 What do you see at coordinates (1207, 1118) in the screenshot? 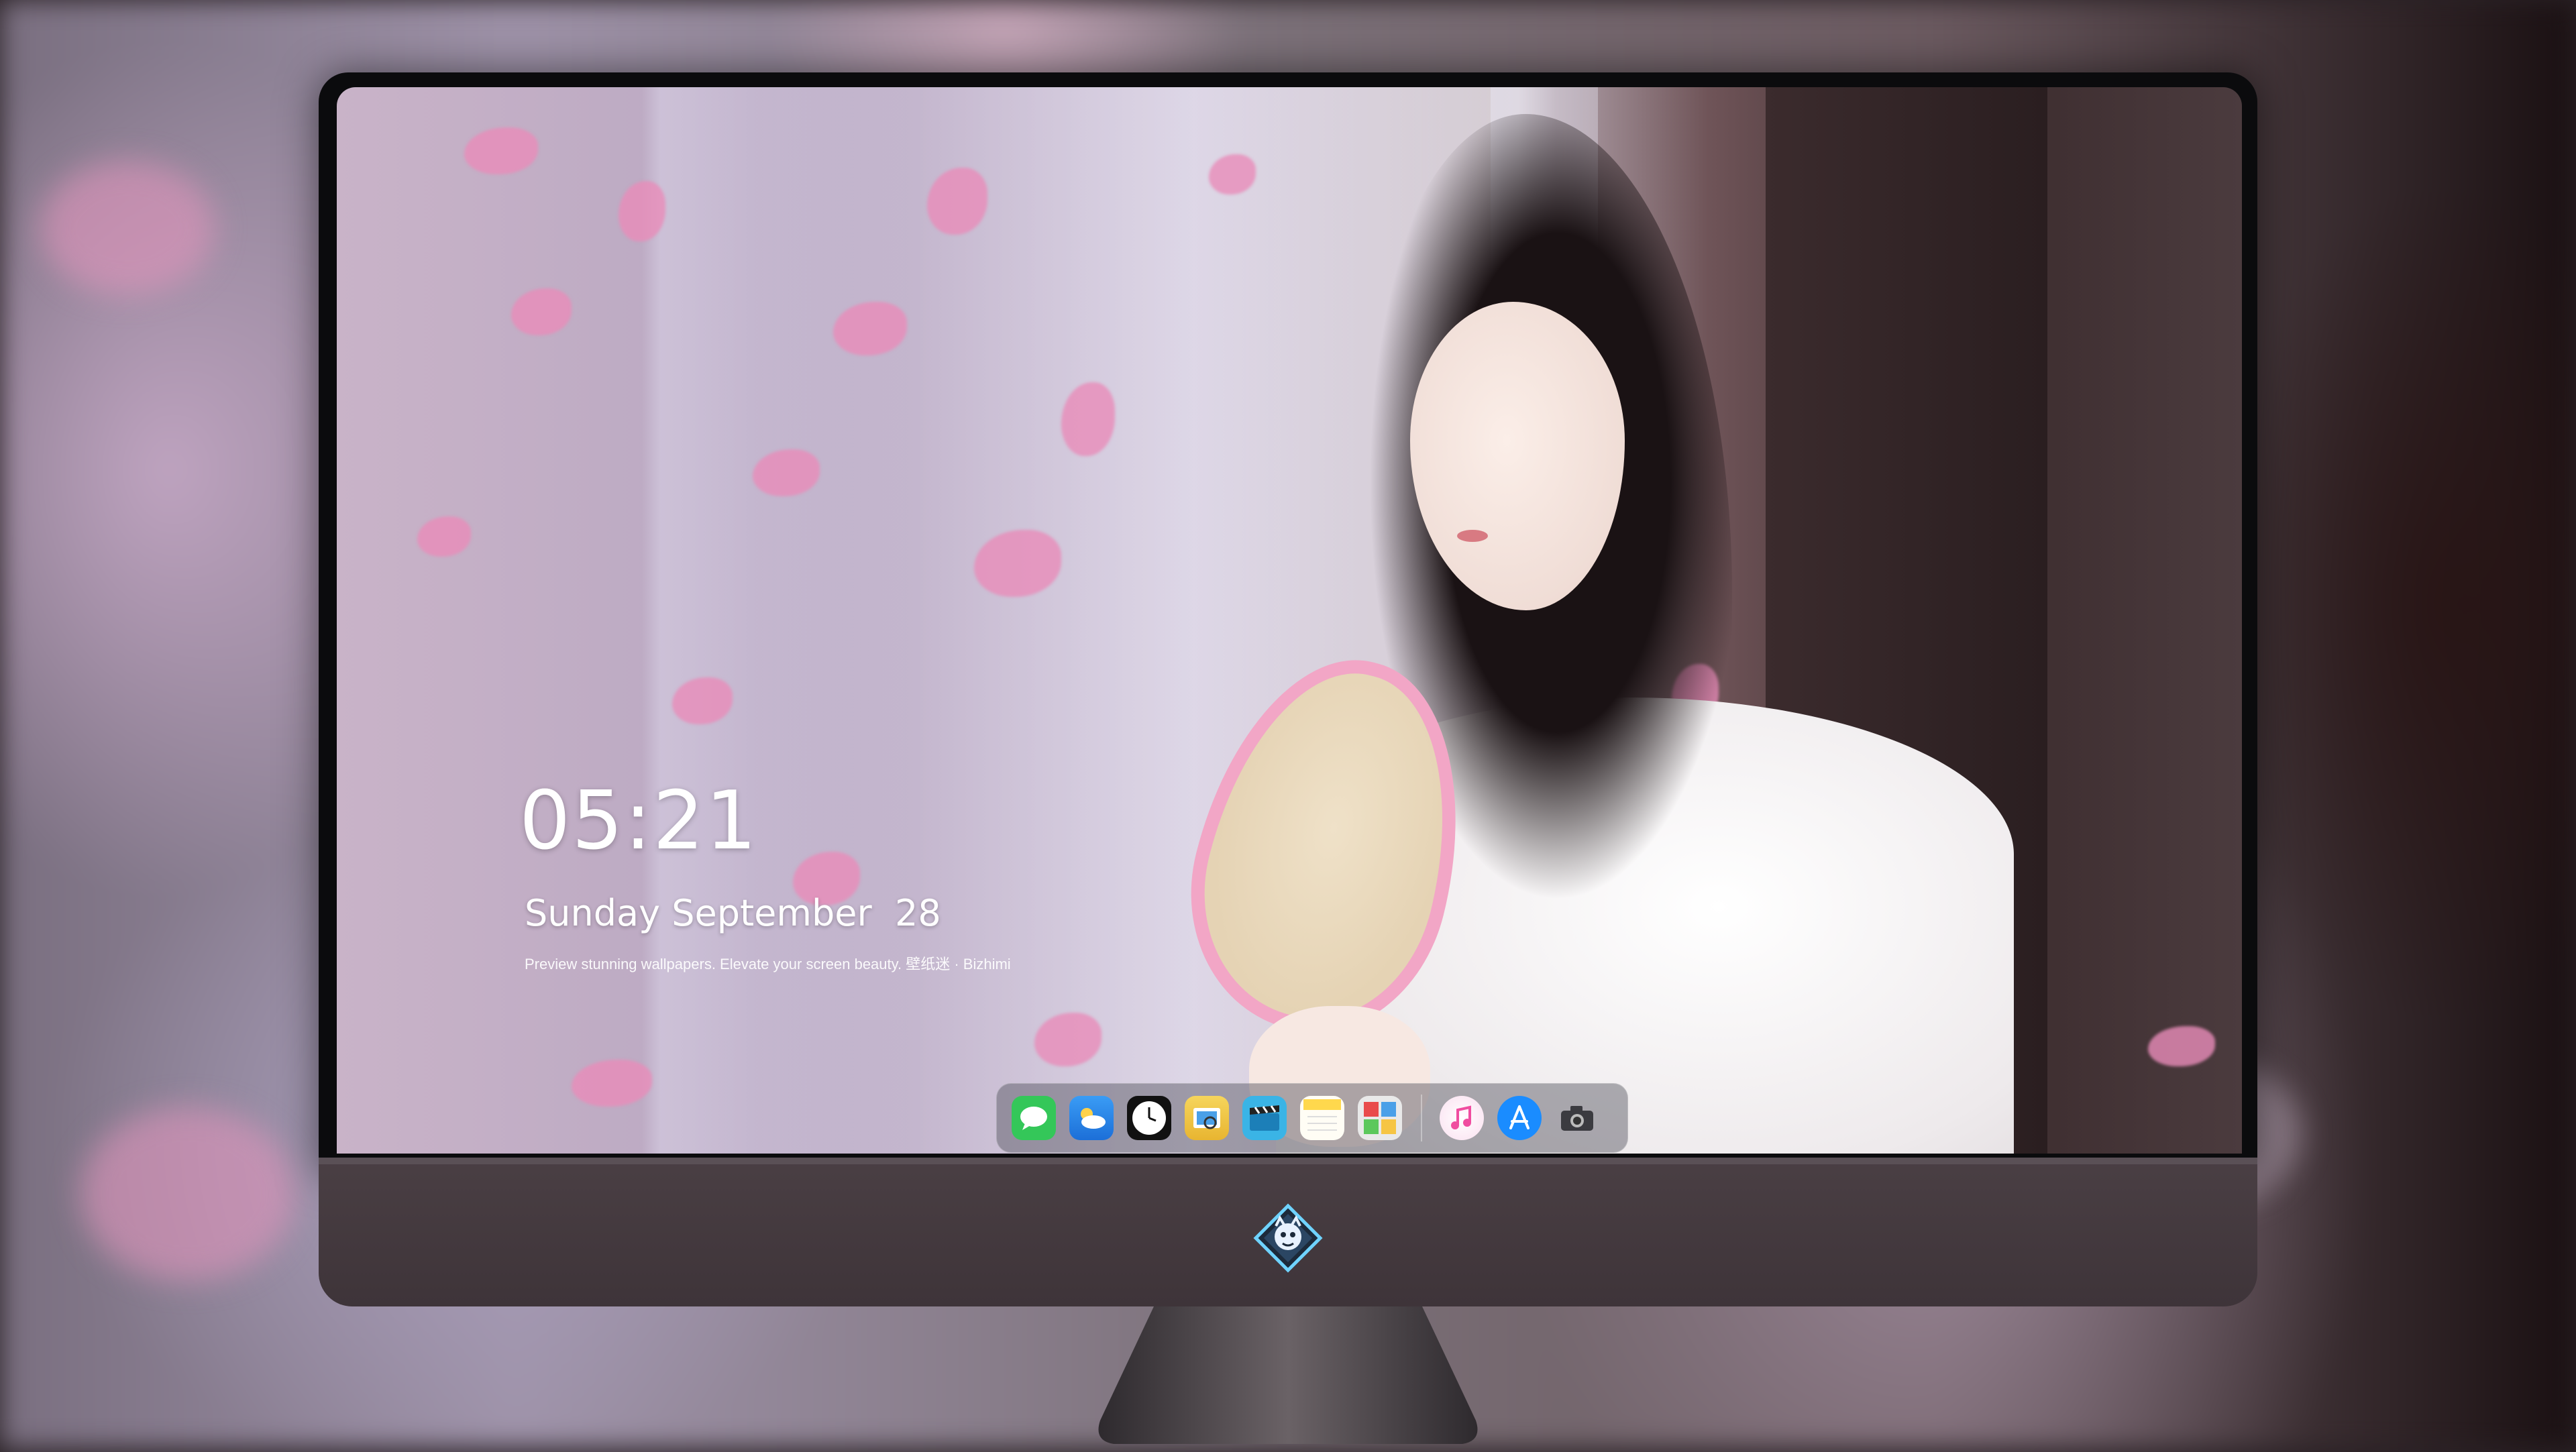
I see `preview-icon` at bounding box center [1207, 1118].